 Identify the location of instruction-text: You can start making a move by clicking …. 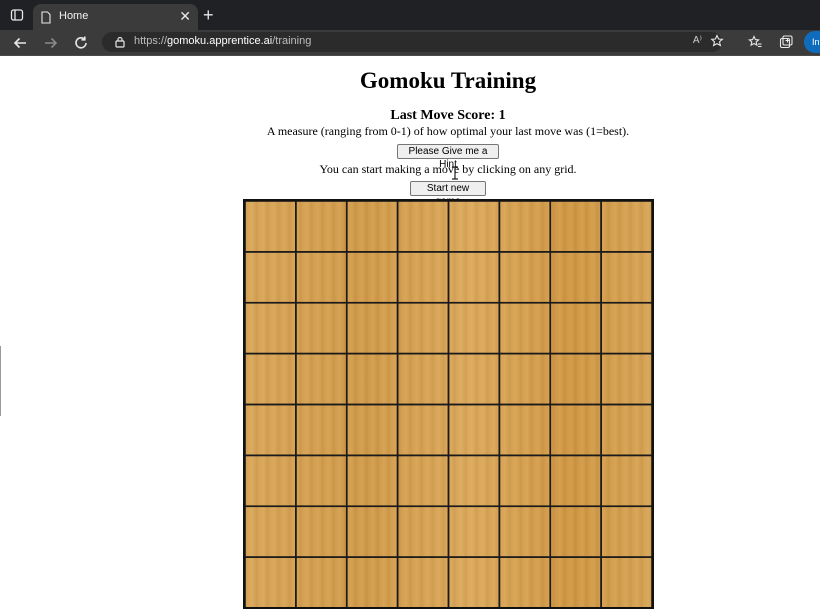
(448, 169).